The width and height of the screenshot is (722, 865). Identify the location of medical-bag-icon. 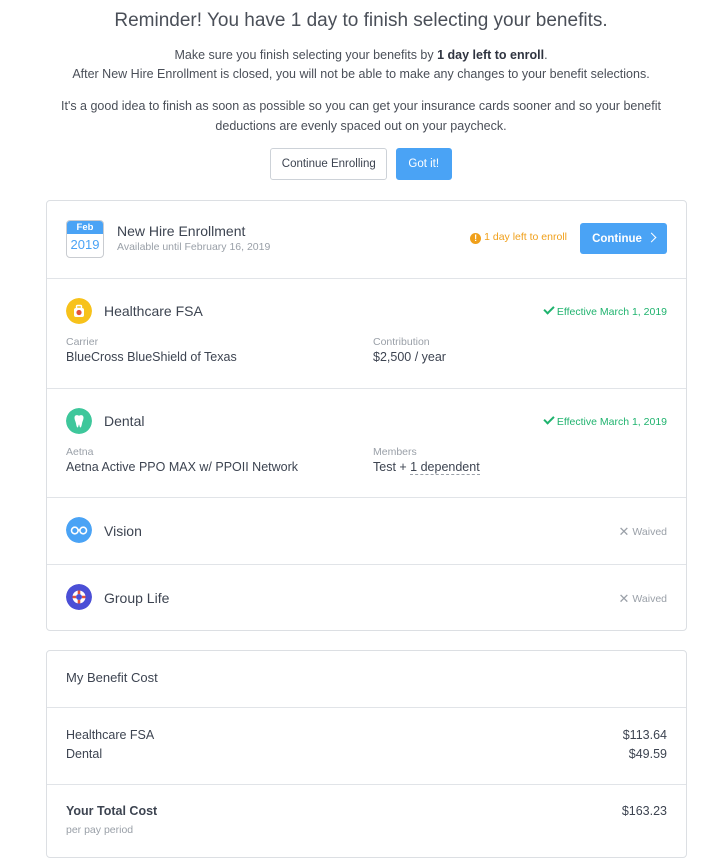
(79, 311).